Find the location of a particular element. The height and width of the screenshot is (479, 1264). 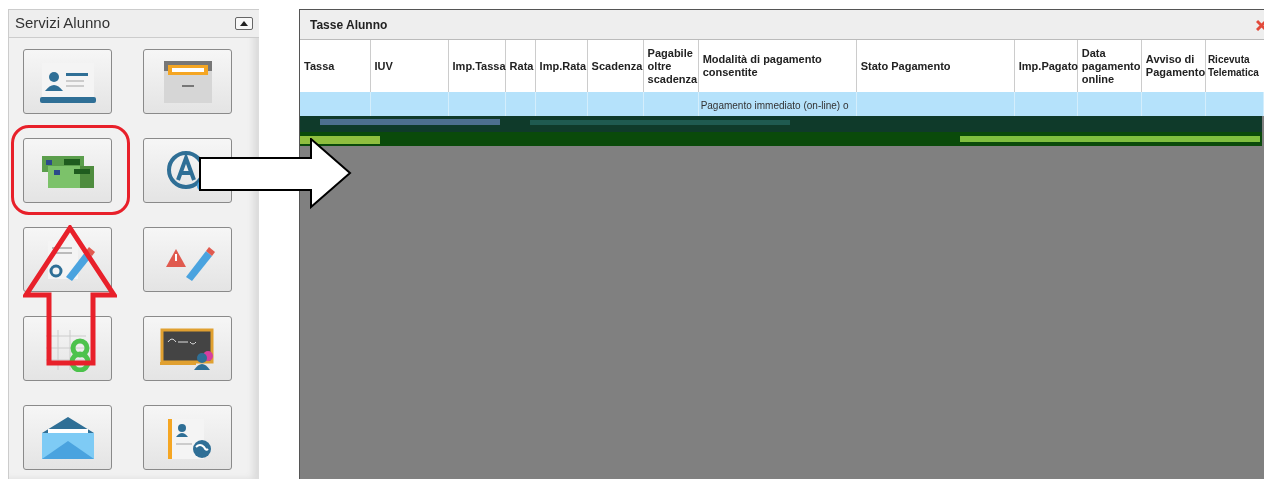

column-header: Rata is located at coordinates (520, 66).